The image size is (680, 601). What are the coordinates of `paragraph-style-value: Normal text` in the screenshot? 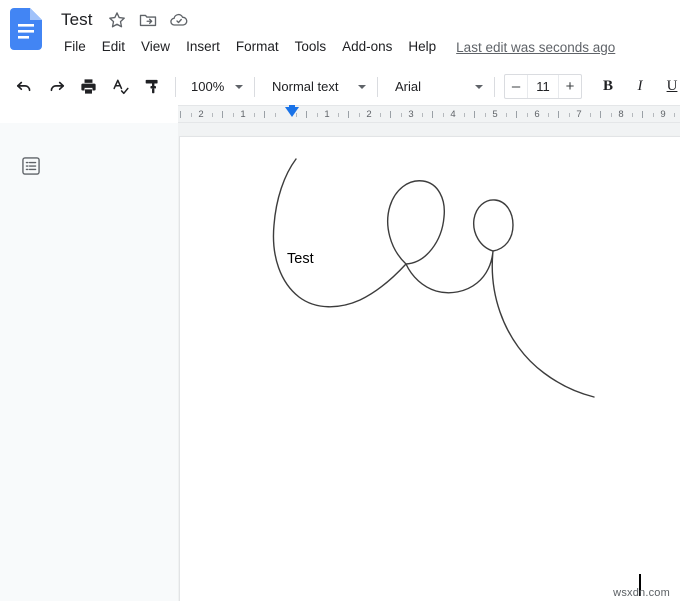 It's located at (305, 86).